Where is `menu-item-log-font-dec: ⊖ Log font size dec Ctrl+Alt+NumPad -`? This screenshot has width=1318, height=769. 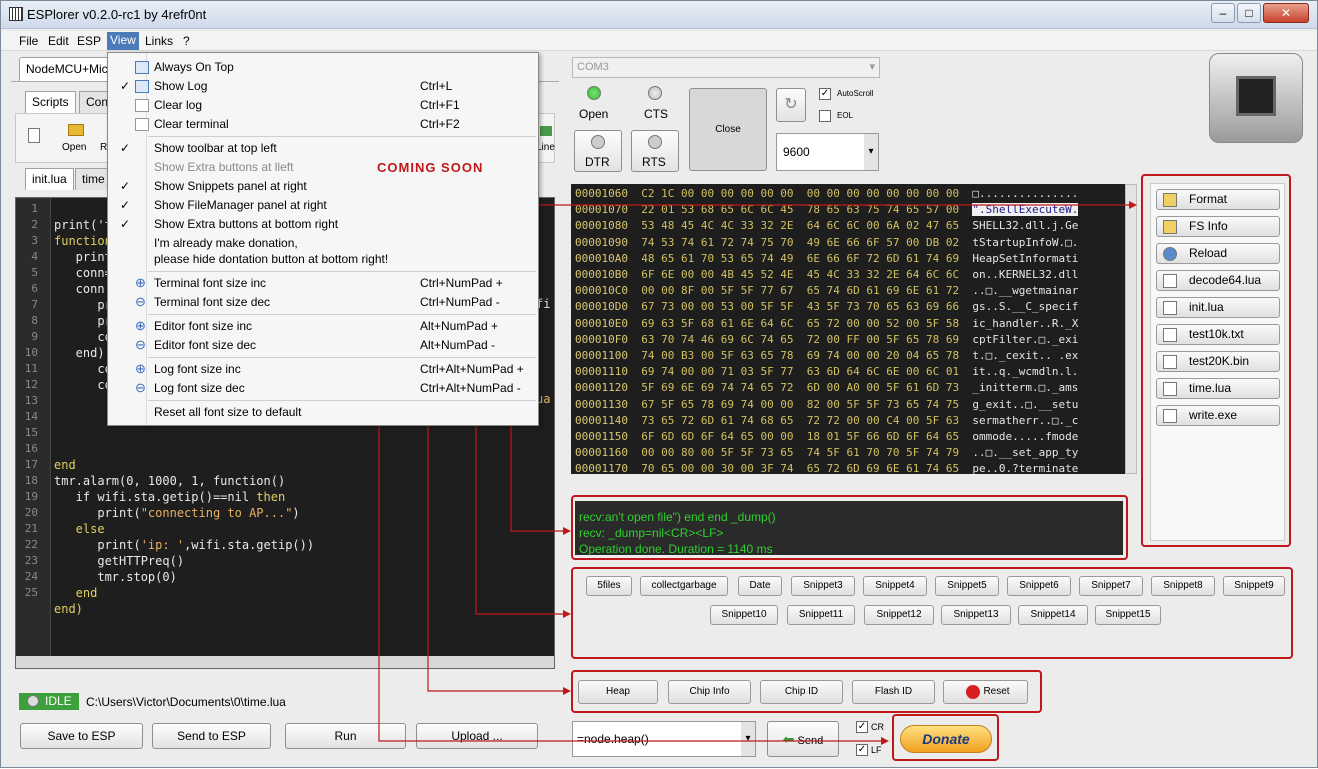 menu-item-log-font-dec: ⊖ Log font size dec Ctrl+Alt+NumPad - is located at coordinates (323, 388).